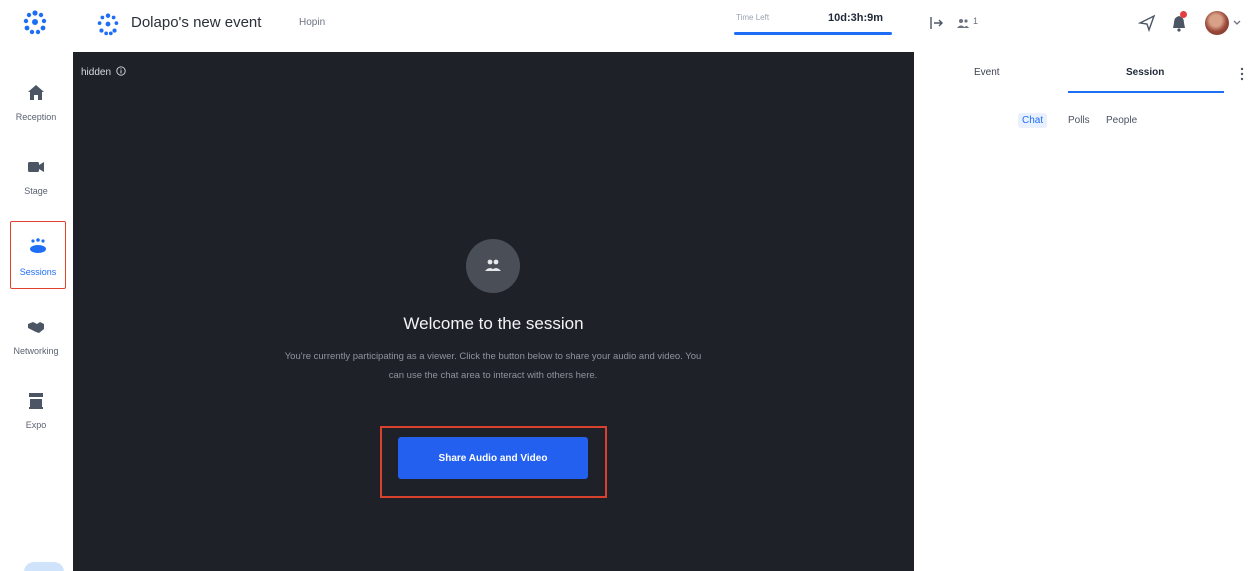 The height and width of the screenshot is (571, 1249). Describe the element at coordinates (36, 102) in the screenshot. I see `sidebar-item-reception: Reception` at that location.